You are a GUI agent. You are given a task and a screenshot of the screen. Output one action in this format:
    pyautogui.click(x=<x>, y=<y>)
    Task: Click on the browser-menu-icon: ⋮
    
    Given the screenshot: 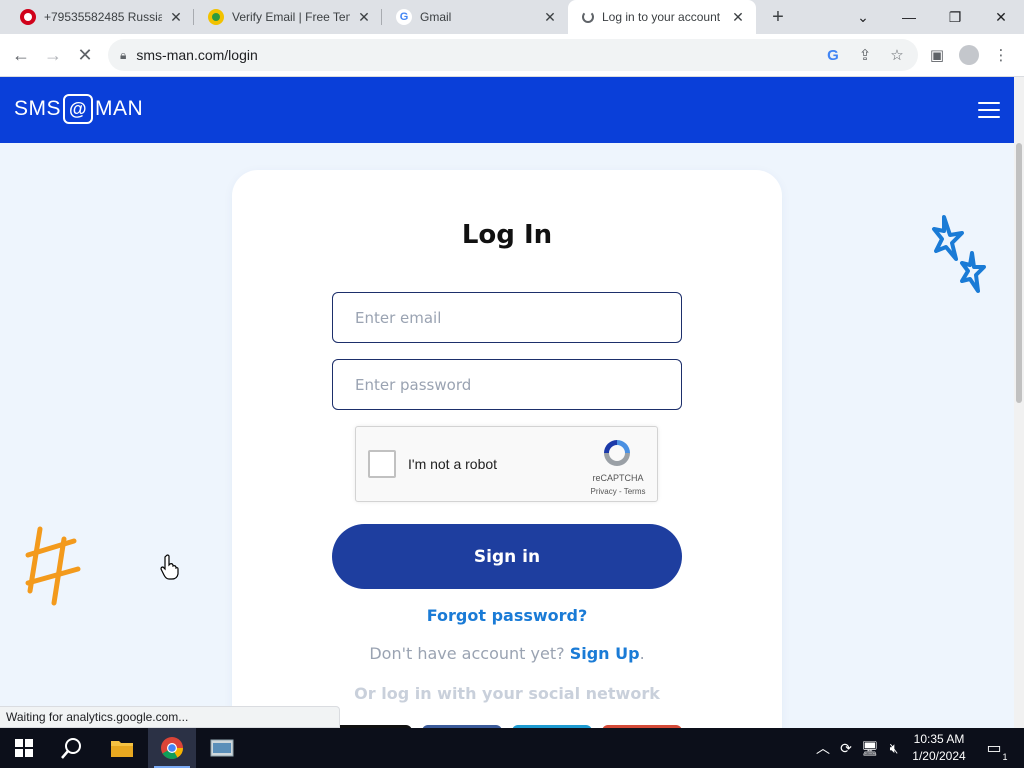 What is the action you would take?
    pyautogui.click(x=1001, y=55)
    